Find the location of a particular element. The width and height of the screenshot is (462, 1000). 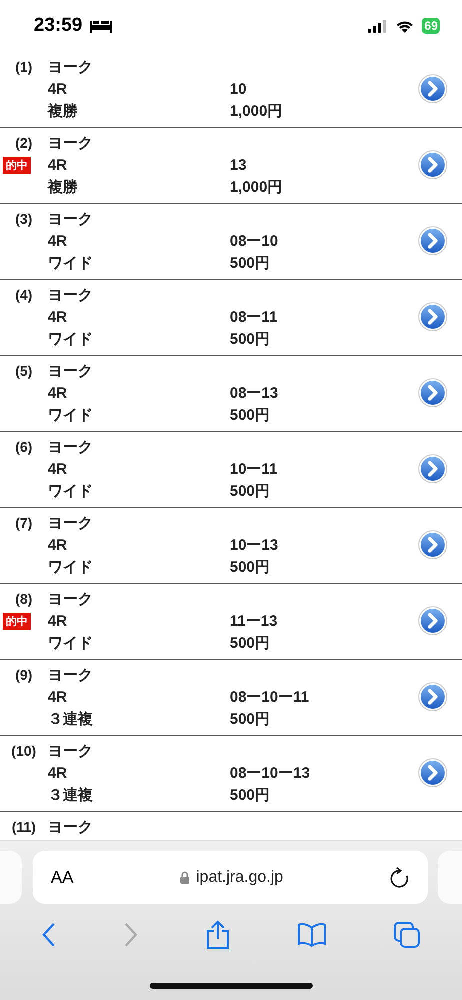

bet-number: (3) is located at coordinates (24, 219).